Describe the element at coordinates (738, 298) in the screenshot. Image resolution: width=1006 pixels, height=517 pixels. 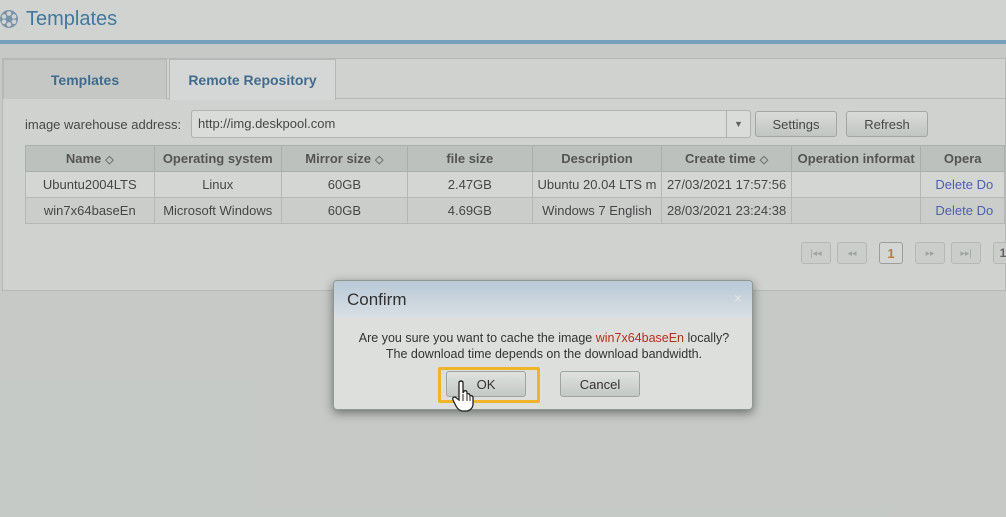
I see `close-icon: ×` at that location.